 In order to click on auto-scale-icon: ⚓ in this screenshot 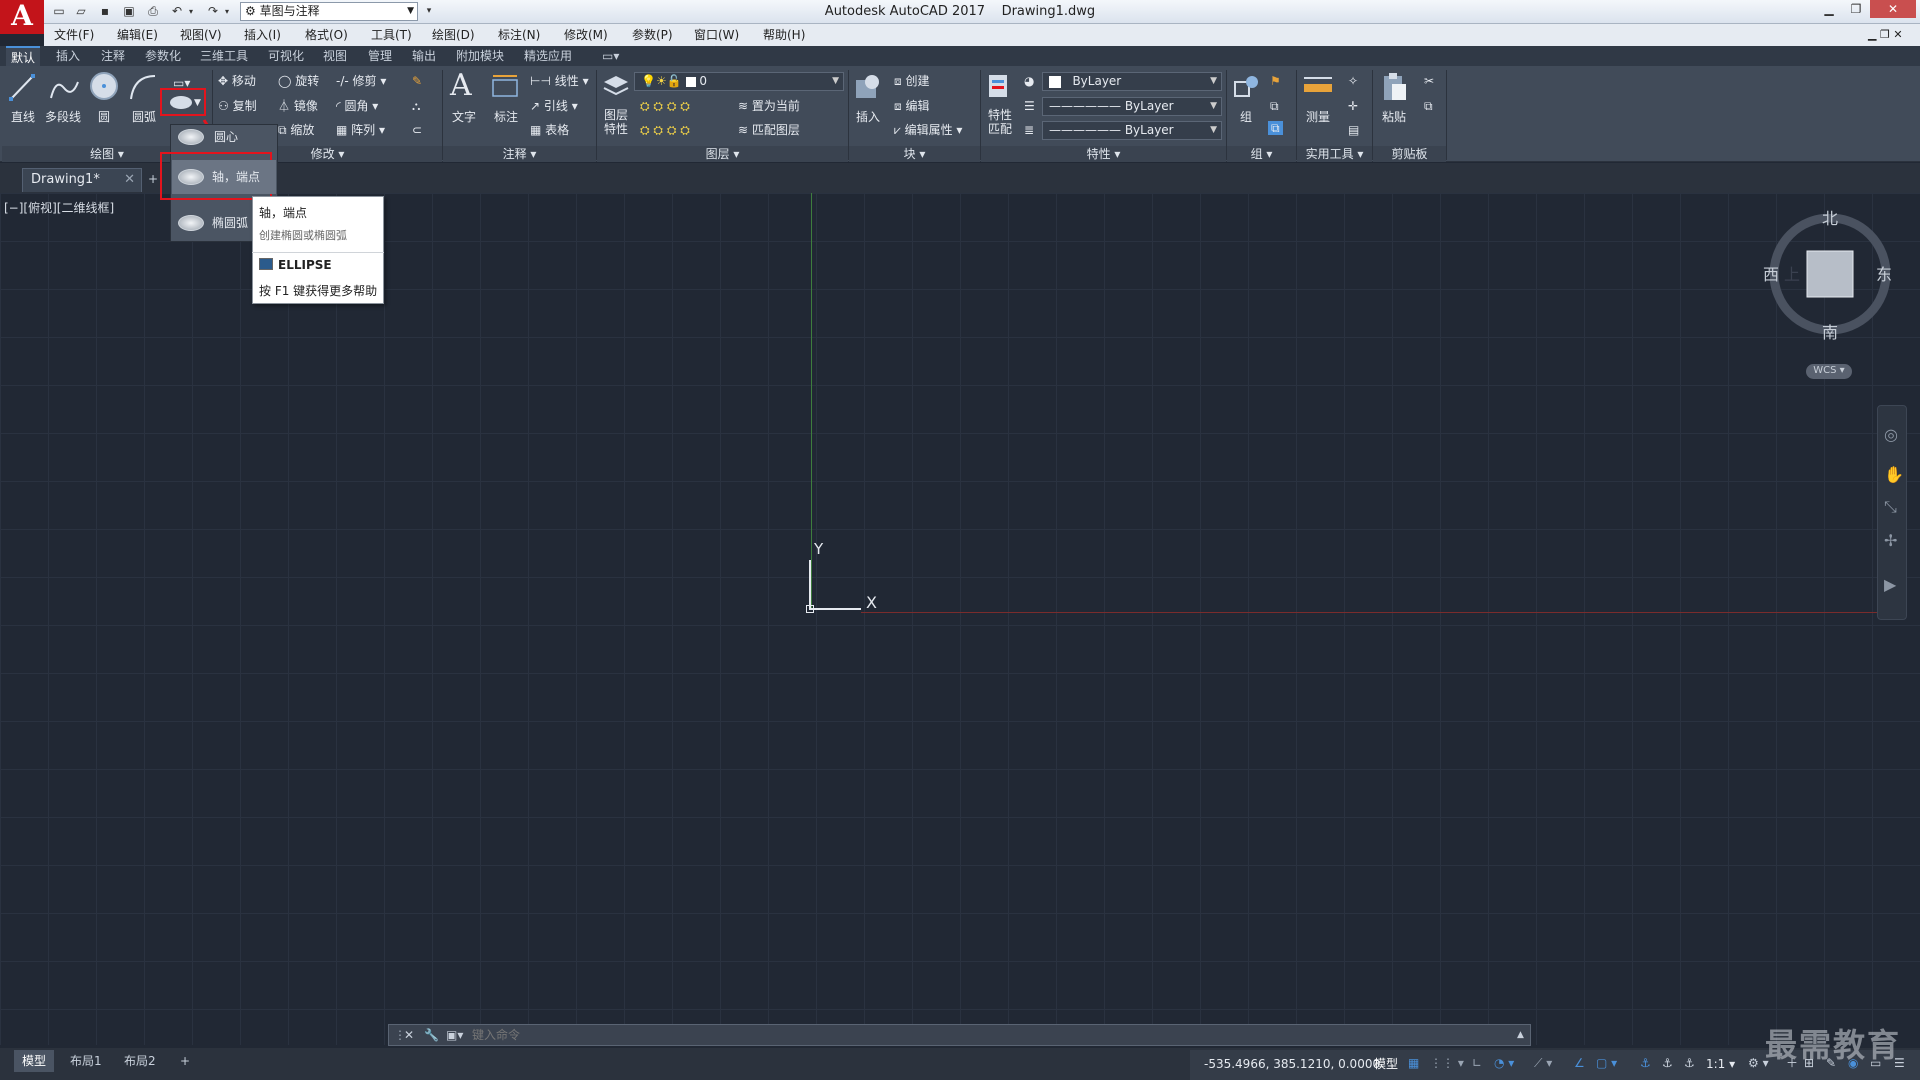, I will do `click(1667, 1063)`.